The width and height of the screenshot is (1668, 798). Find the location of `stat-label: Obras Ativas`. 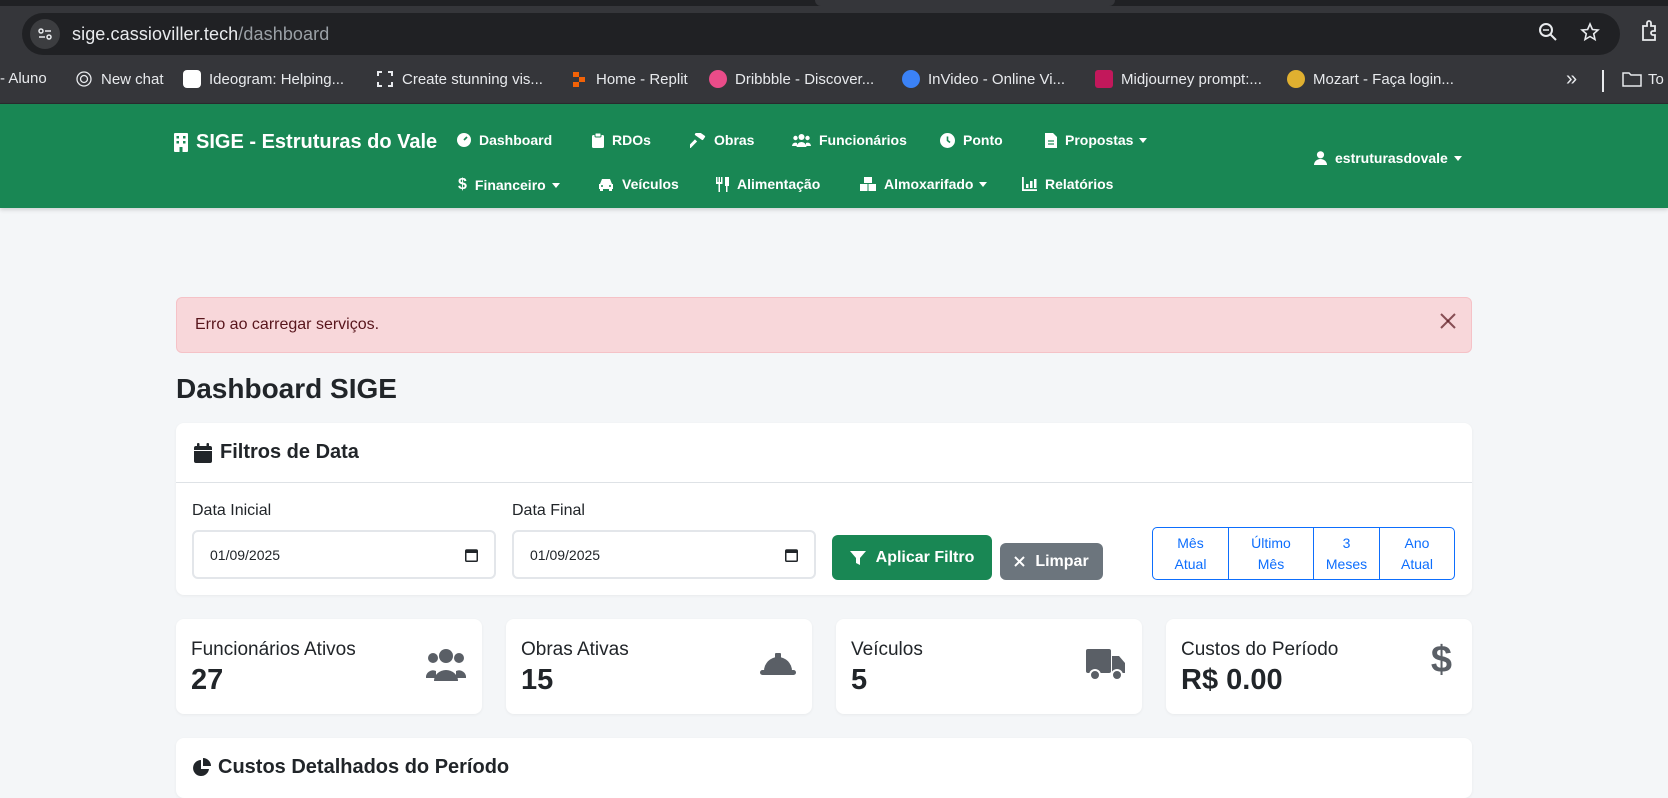

stat-label: Obras Ativas is located at coordinates (575, 649).